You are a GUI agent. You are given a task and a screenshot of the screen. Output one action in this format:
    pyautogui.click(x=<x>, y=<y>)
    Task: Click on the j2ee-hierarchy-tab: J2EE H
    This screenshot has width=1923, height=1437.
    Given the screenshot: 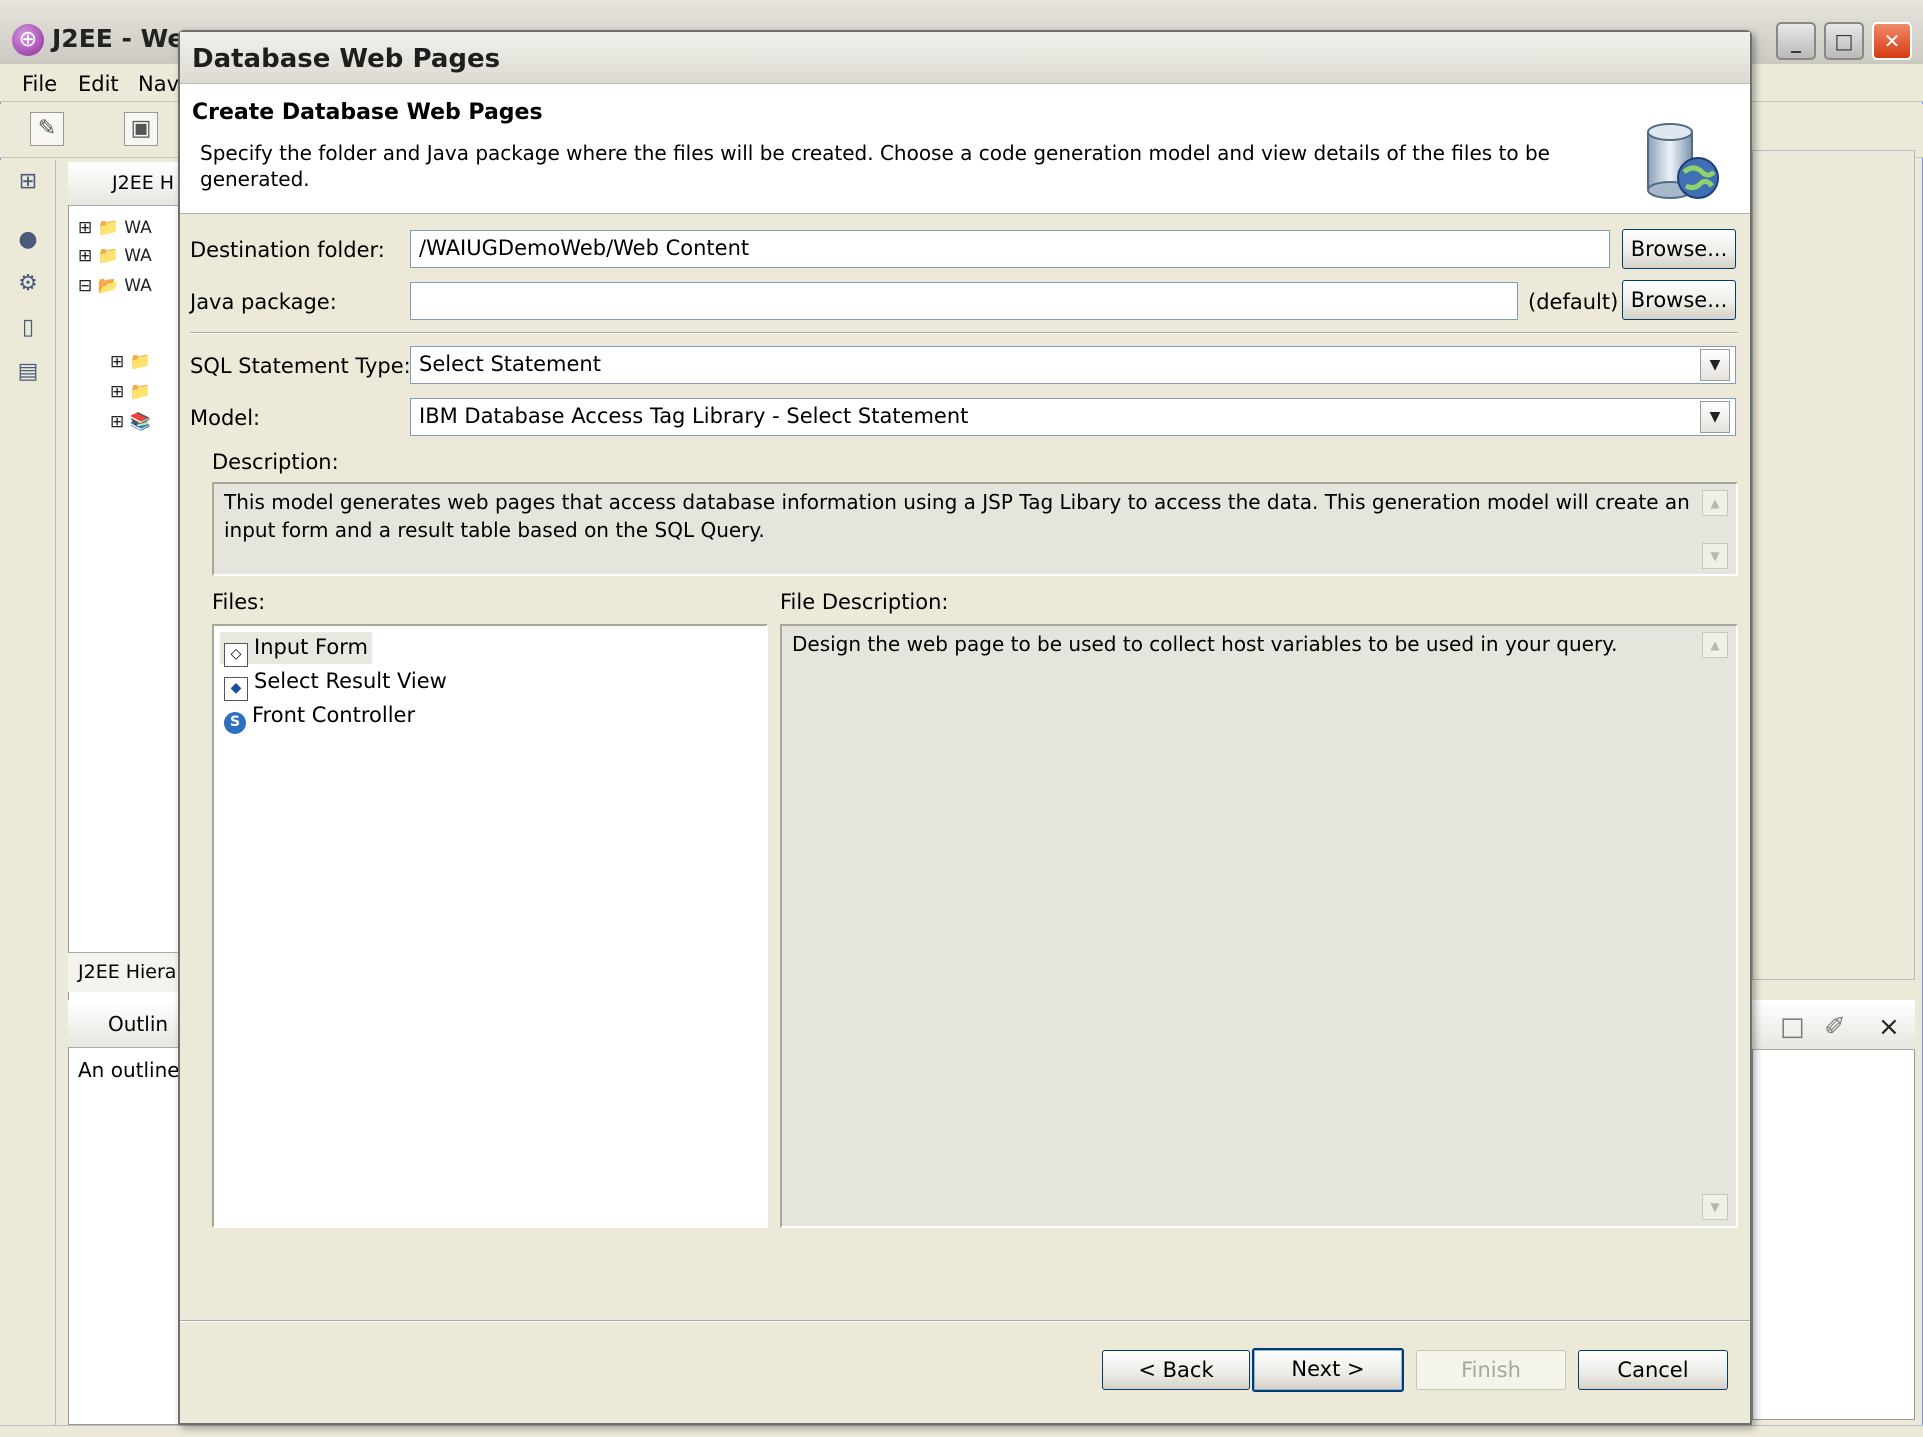 What is the action you would take?
    pyautogui.click(x=125, y=184)
    